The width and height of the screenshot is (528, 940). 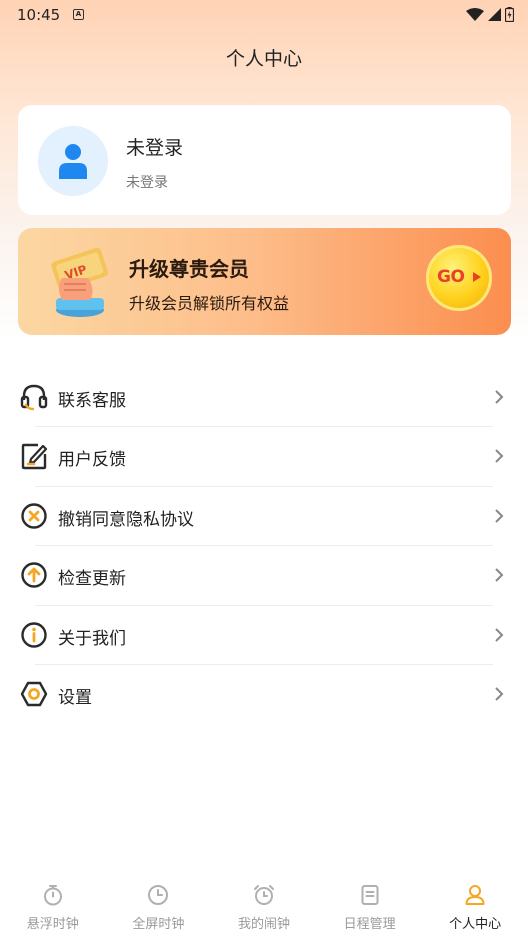 I want to click on go-label: GO, so click(x=451, y=277).